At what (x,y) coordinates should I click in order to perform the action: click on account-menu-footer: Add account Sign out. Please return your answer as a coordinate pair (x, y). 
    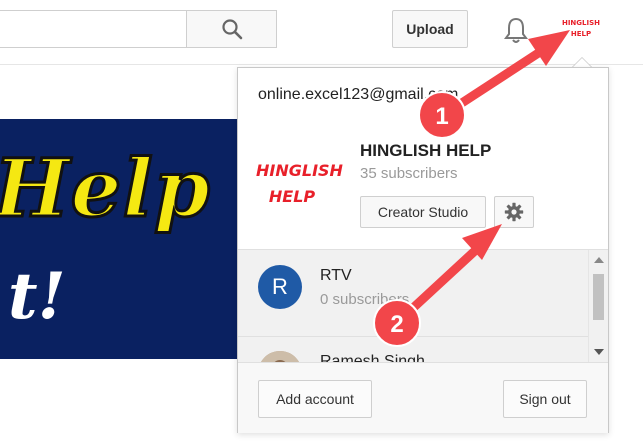
    Looking at the image, I should click on (423, 397).